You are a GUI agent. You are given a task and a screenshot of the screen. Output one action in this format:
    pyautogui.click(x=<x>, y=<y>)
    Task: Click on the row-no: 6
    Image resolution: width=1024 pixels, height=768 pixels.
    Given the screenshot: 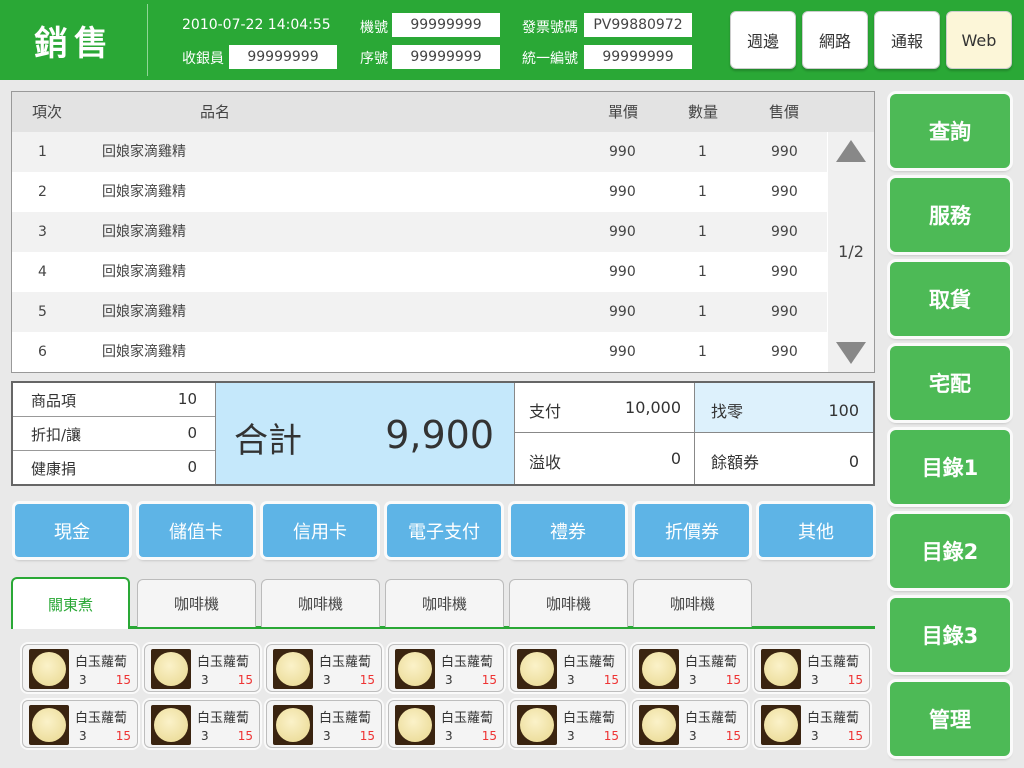 What is the action you would take?
    pyautogui.click(x=42, y=352)
    